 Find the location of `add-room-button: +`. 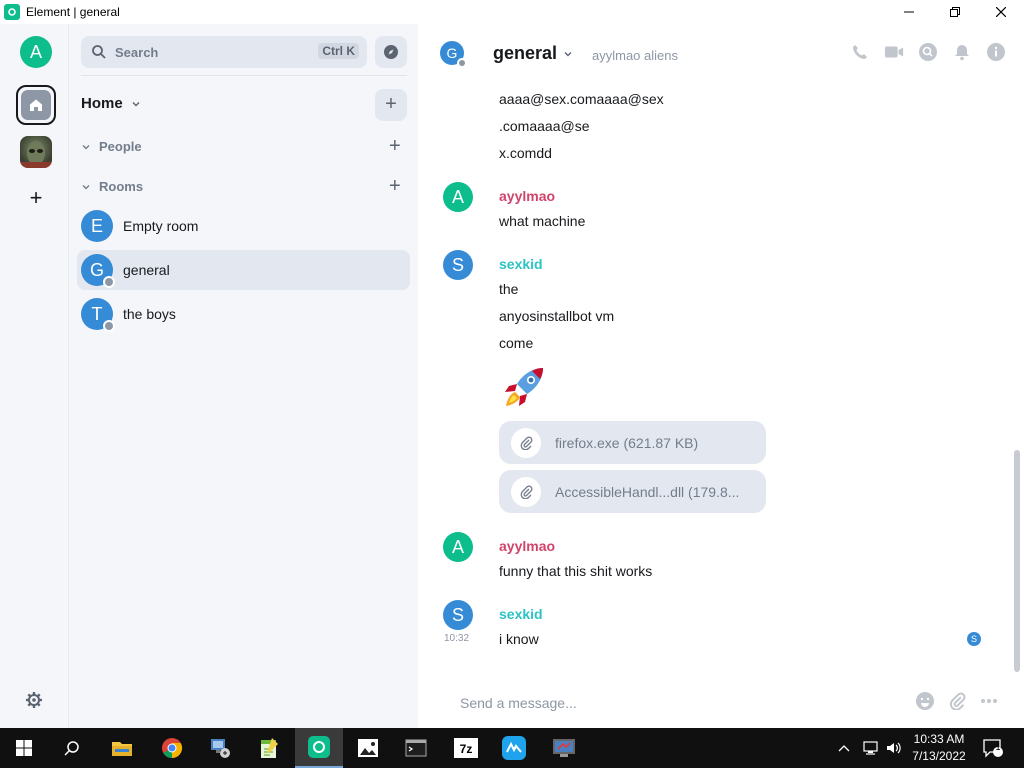

add-room-button: + is located at coordinates (395, 186).